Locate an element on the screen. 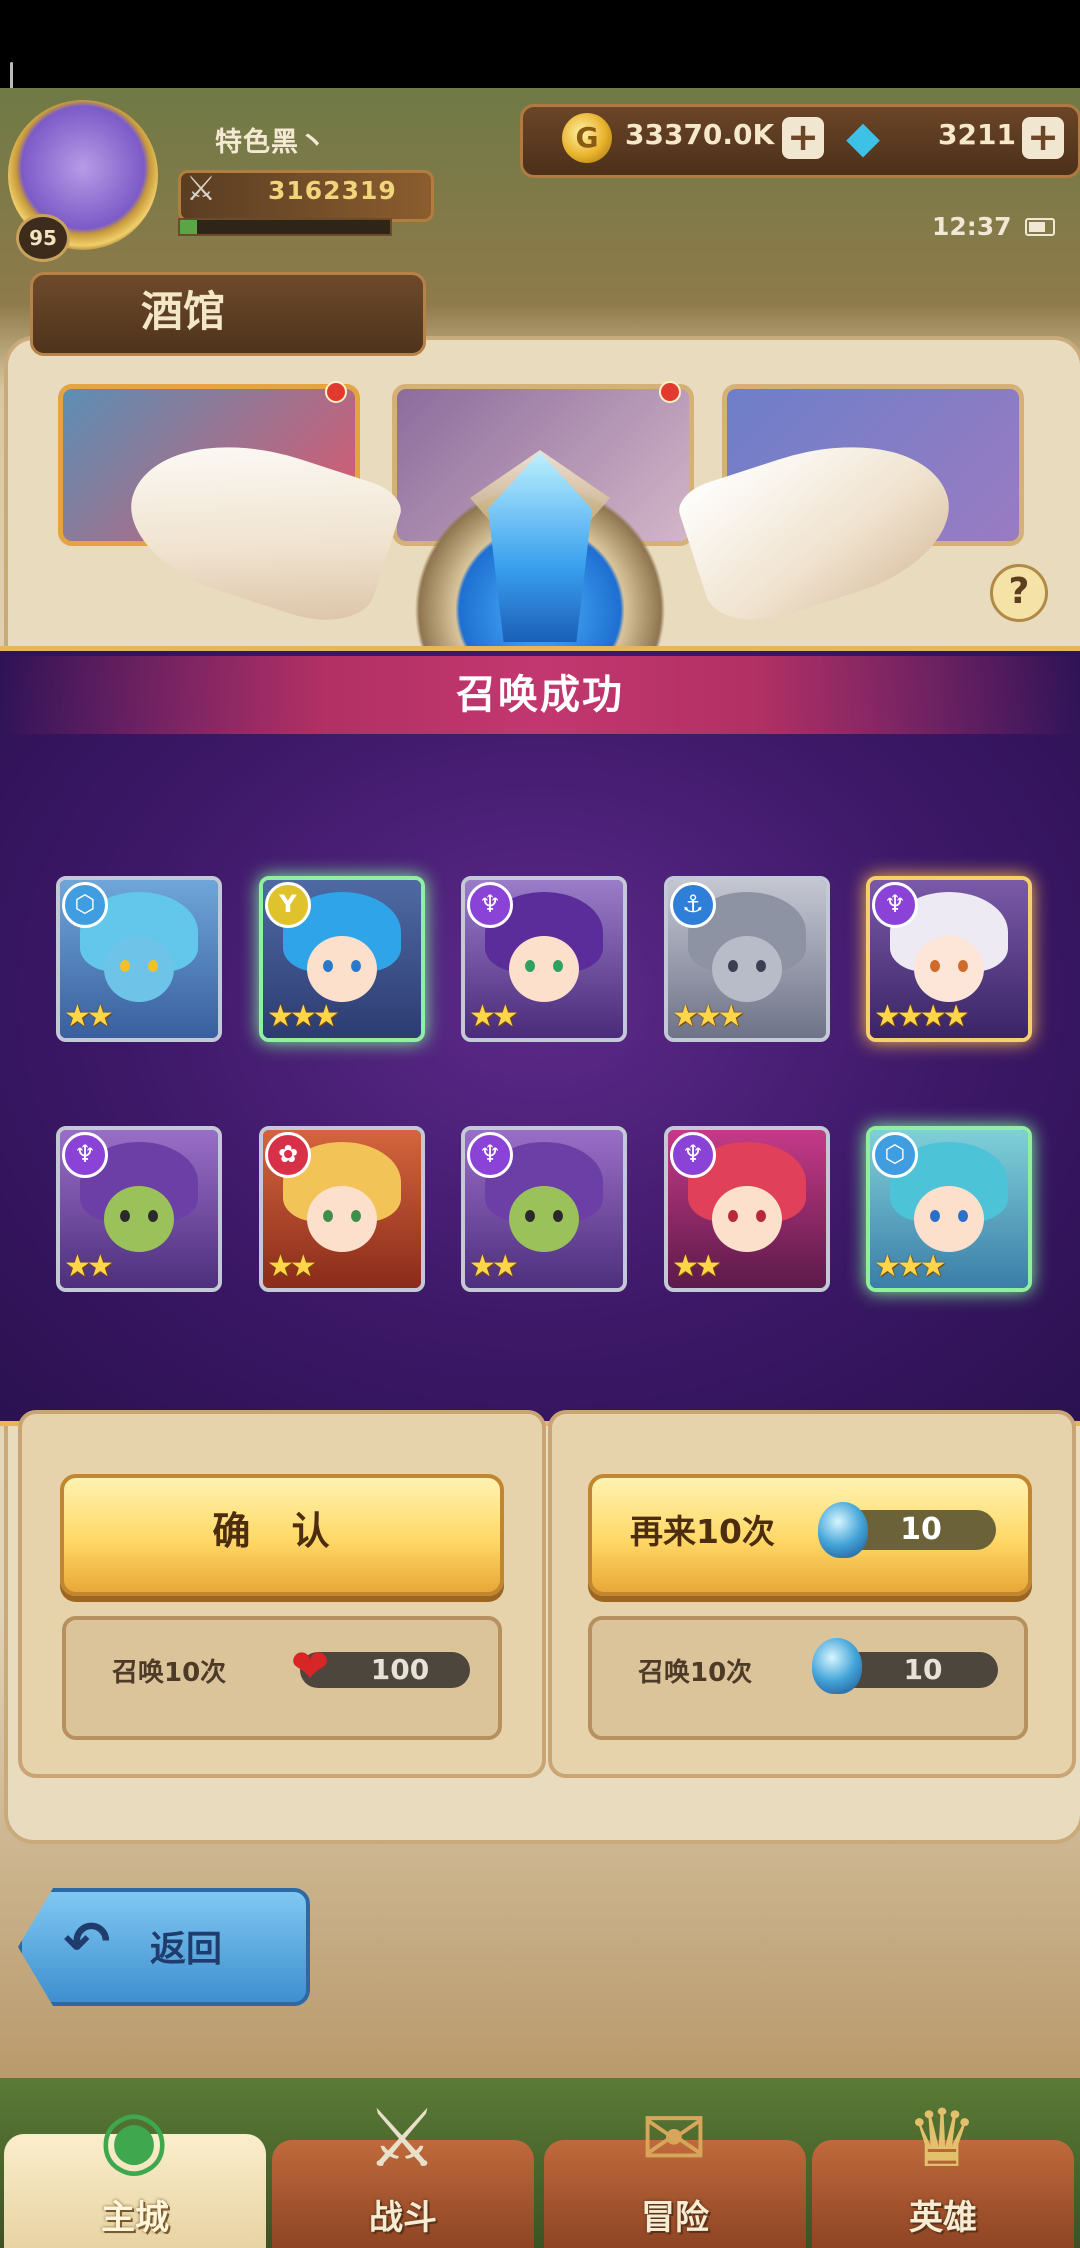  summon-ten-right-label: 召唤10次 is located at coordinates (695, 1673).